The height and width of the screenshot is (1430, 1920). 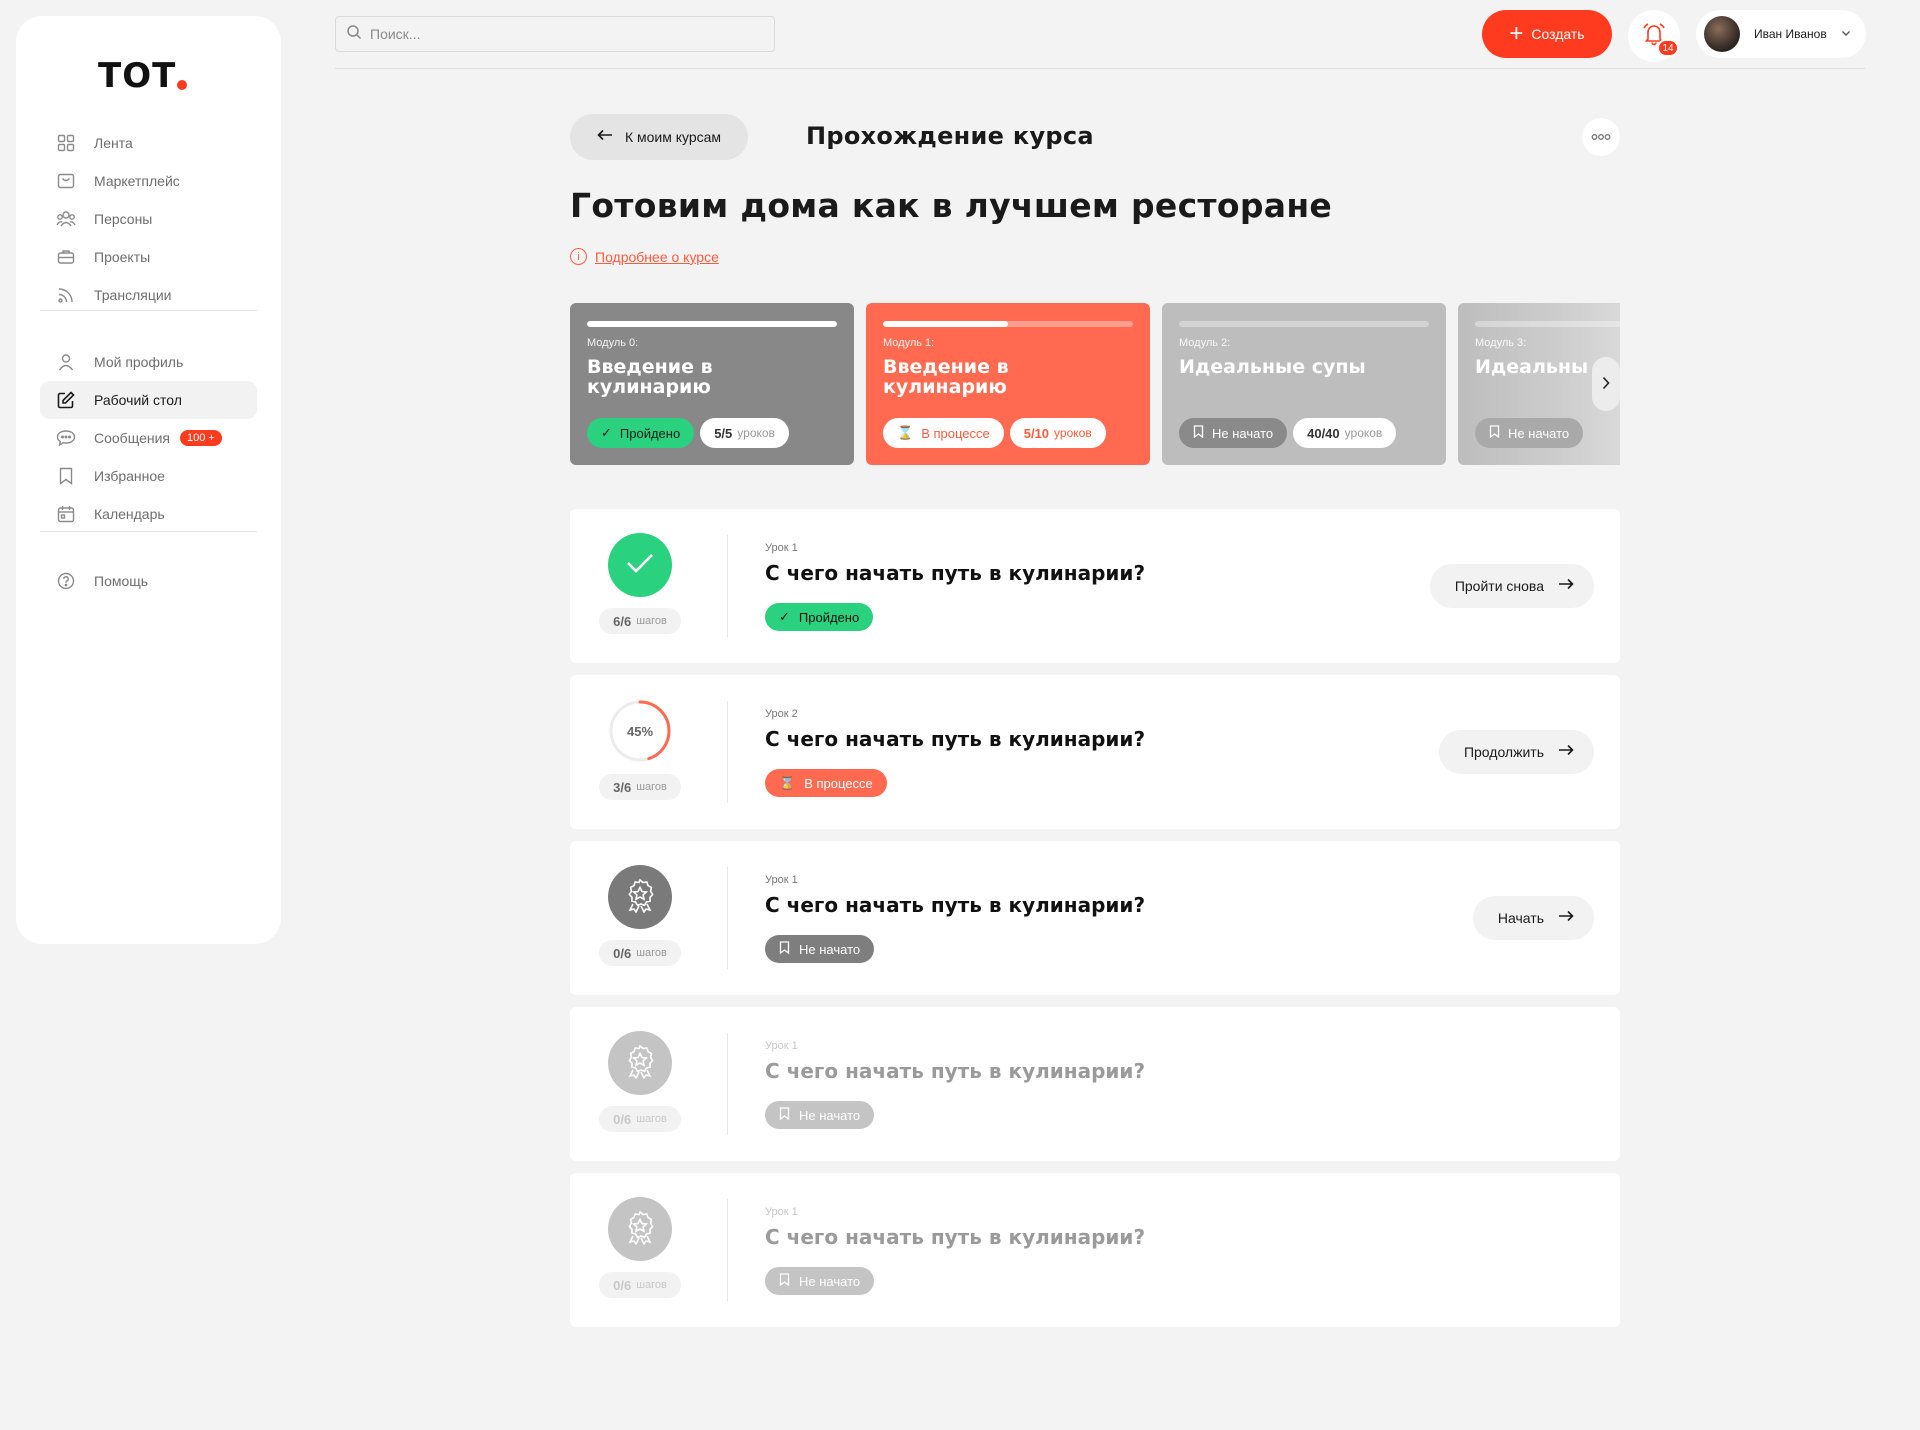 What do you see at coordinates (640, 731) in the screenshot?
I see `lesson-progress-percent: 45%` at bounding box center [640, 731].